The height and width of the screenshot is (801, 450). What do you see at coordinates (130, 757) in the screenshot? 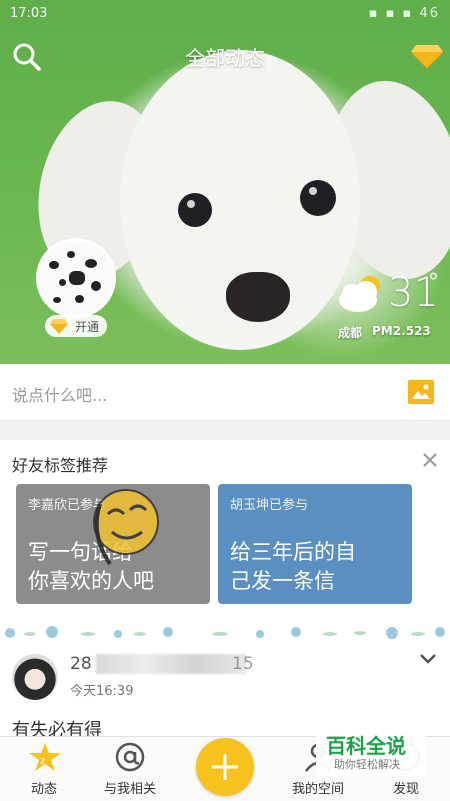
I see `at-icon` at bounding box center [130, 757].